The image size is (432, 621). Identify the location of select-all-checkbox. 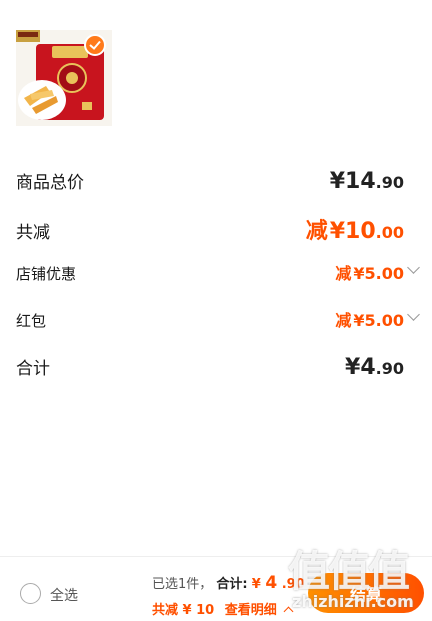
(30, 593).